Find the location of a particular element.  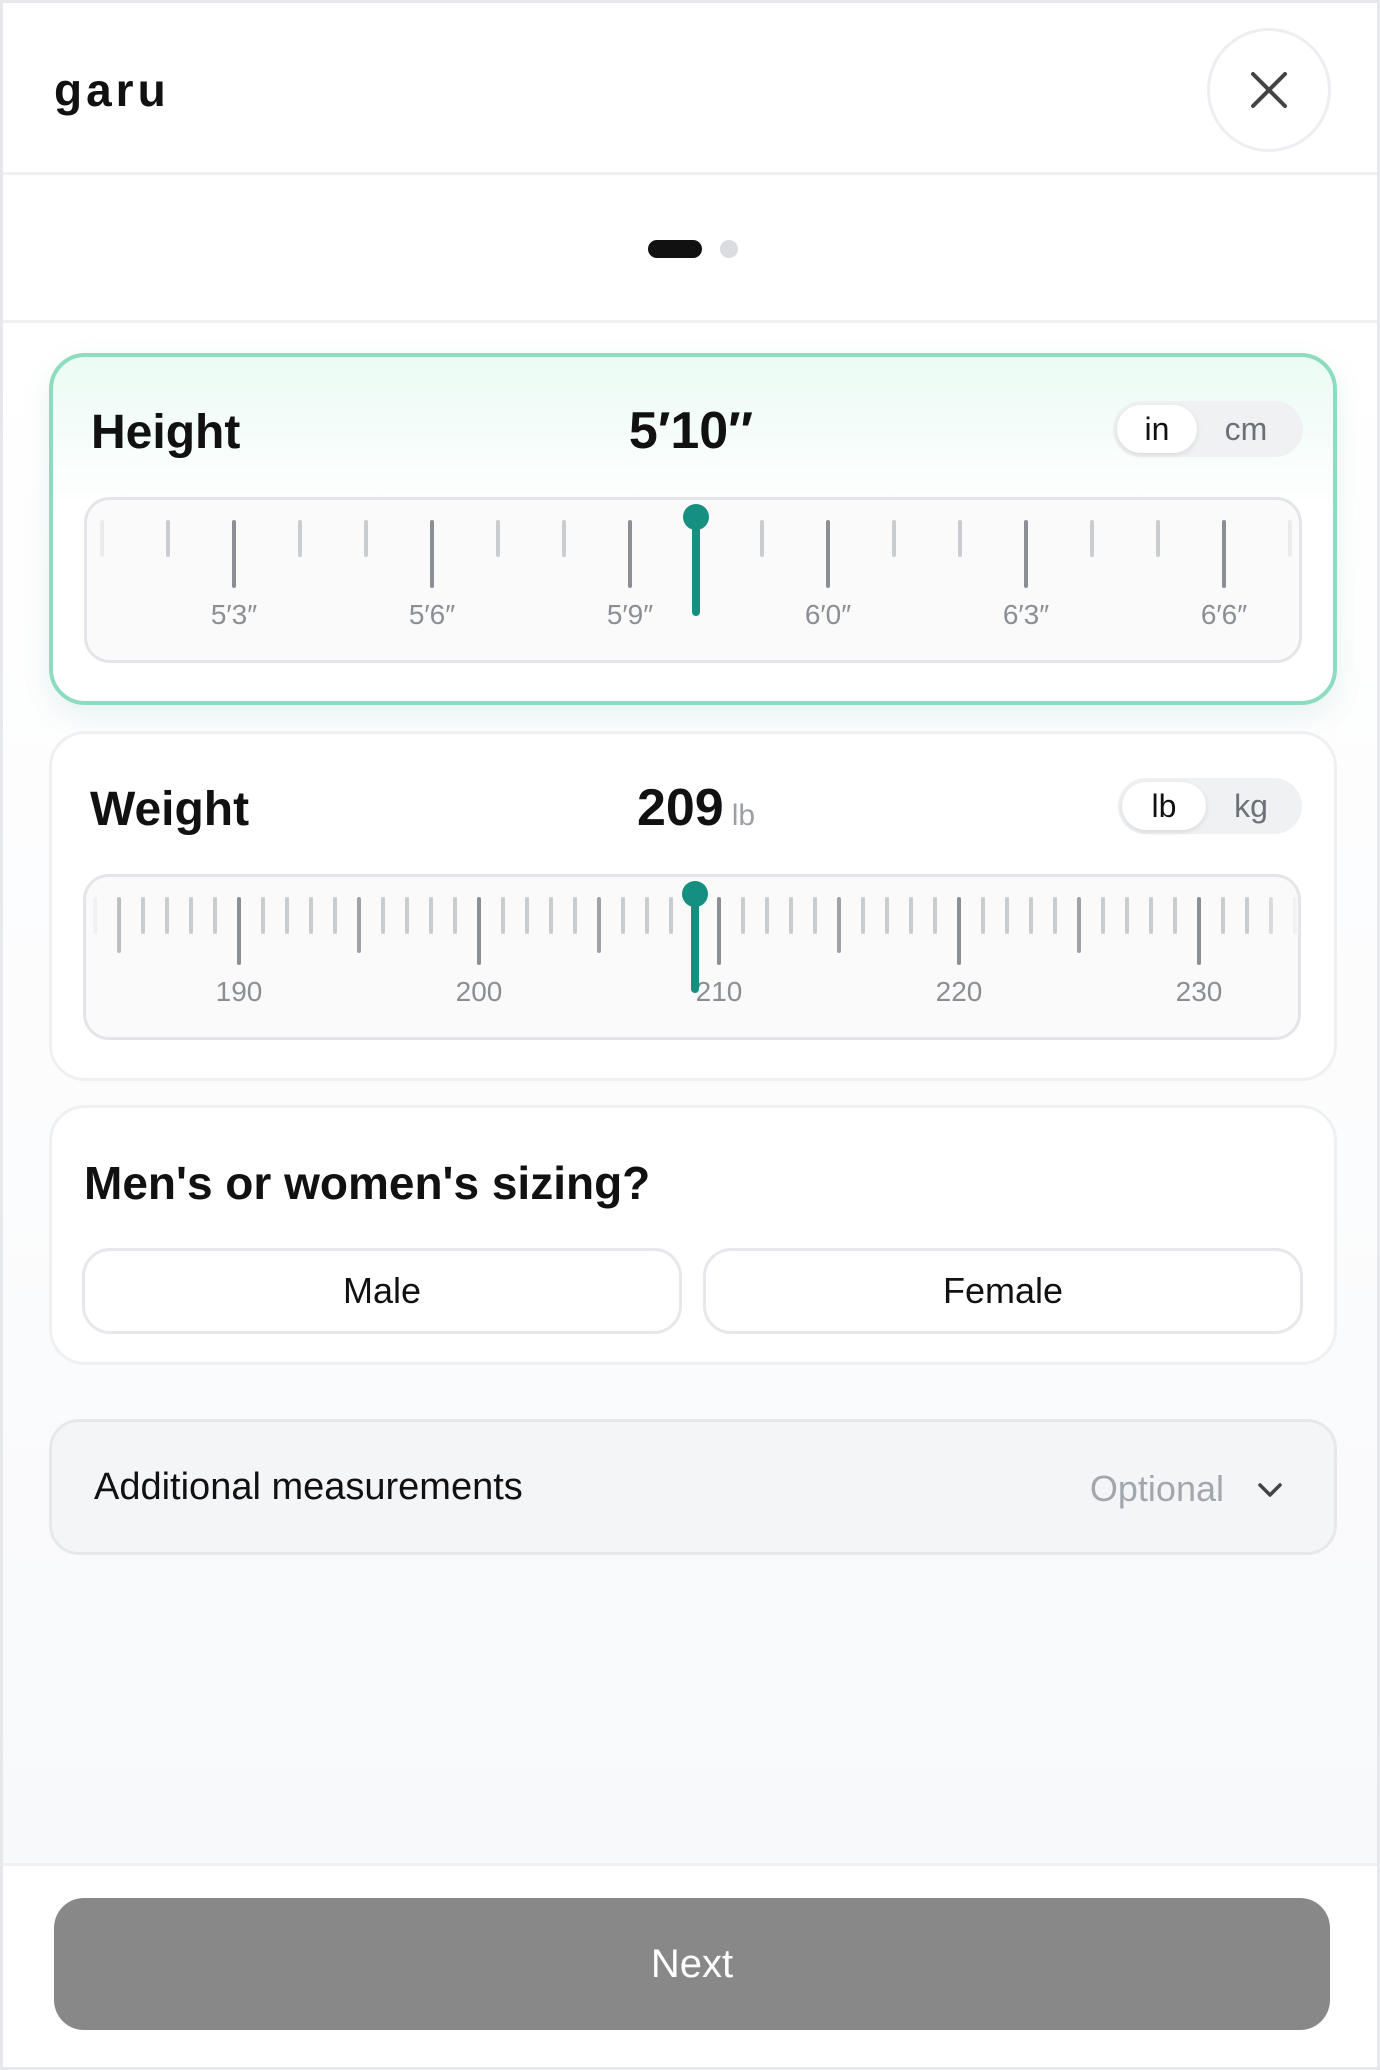

weight-number: 209 is located at coordinates (680, 808).